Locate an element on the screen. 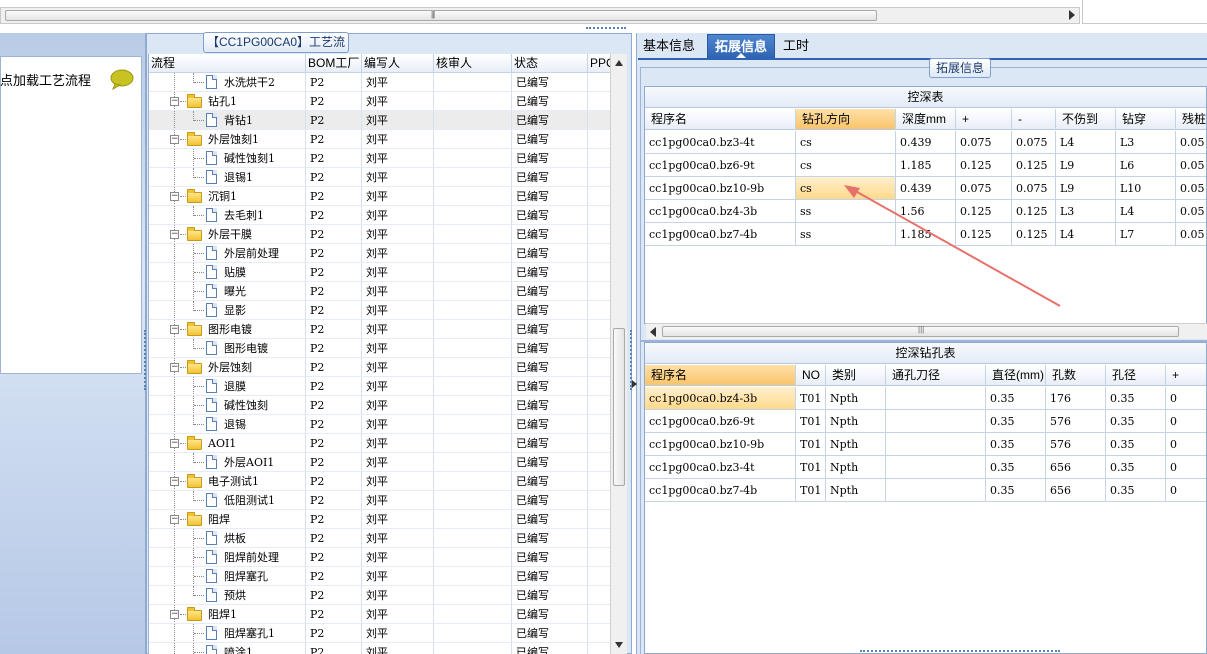  scrollbar-thumb is located at coordinates (619, 407).